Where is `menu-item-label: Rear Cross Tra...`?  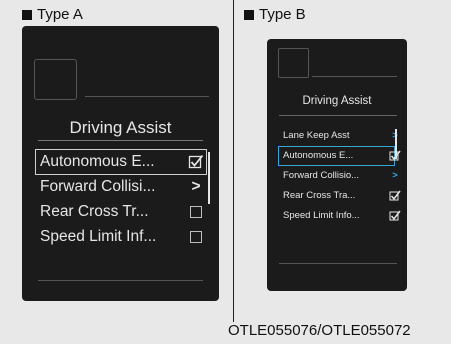
menu-item-label: Rear Cross Tra... is located at coordinates (319, 195).